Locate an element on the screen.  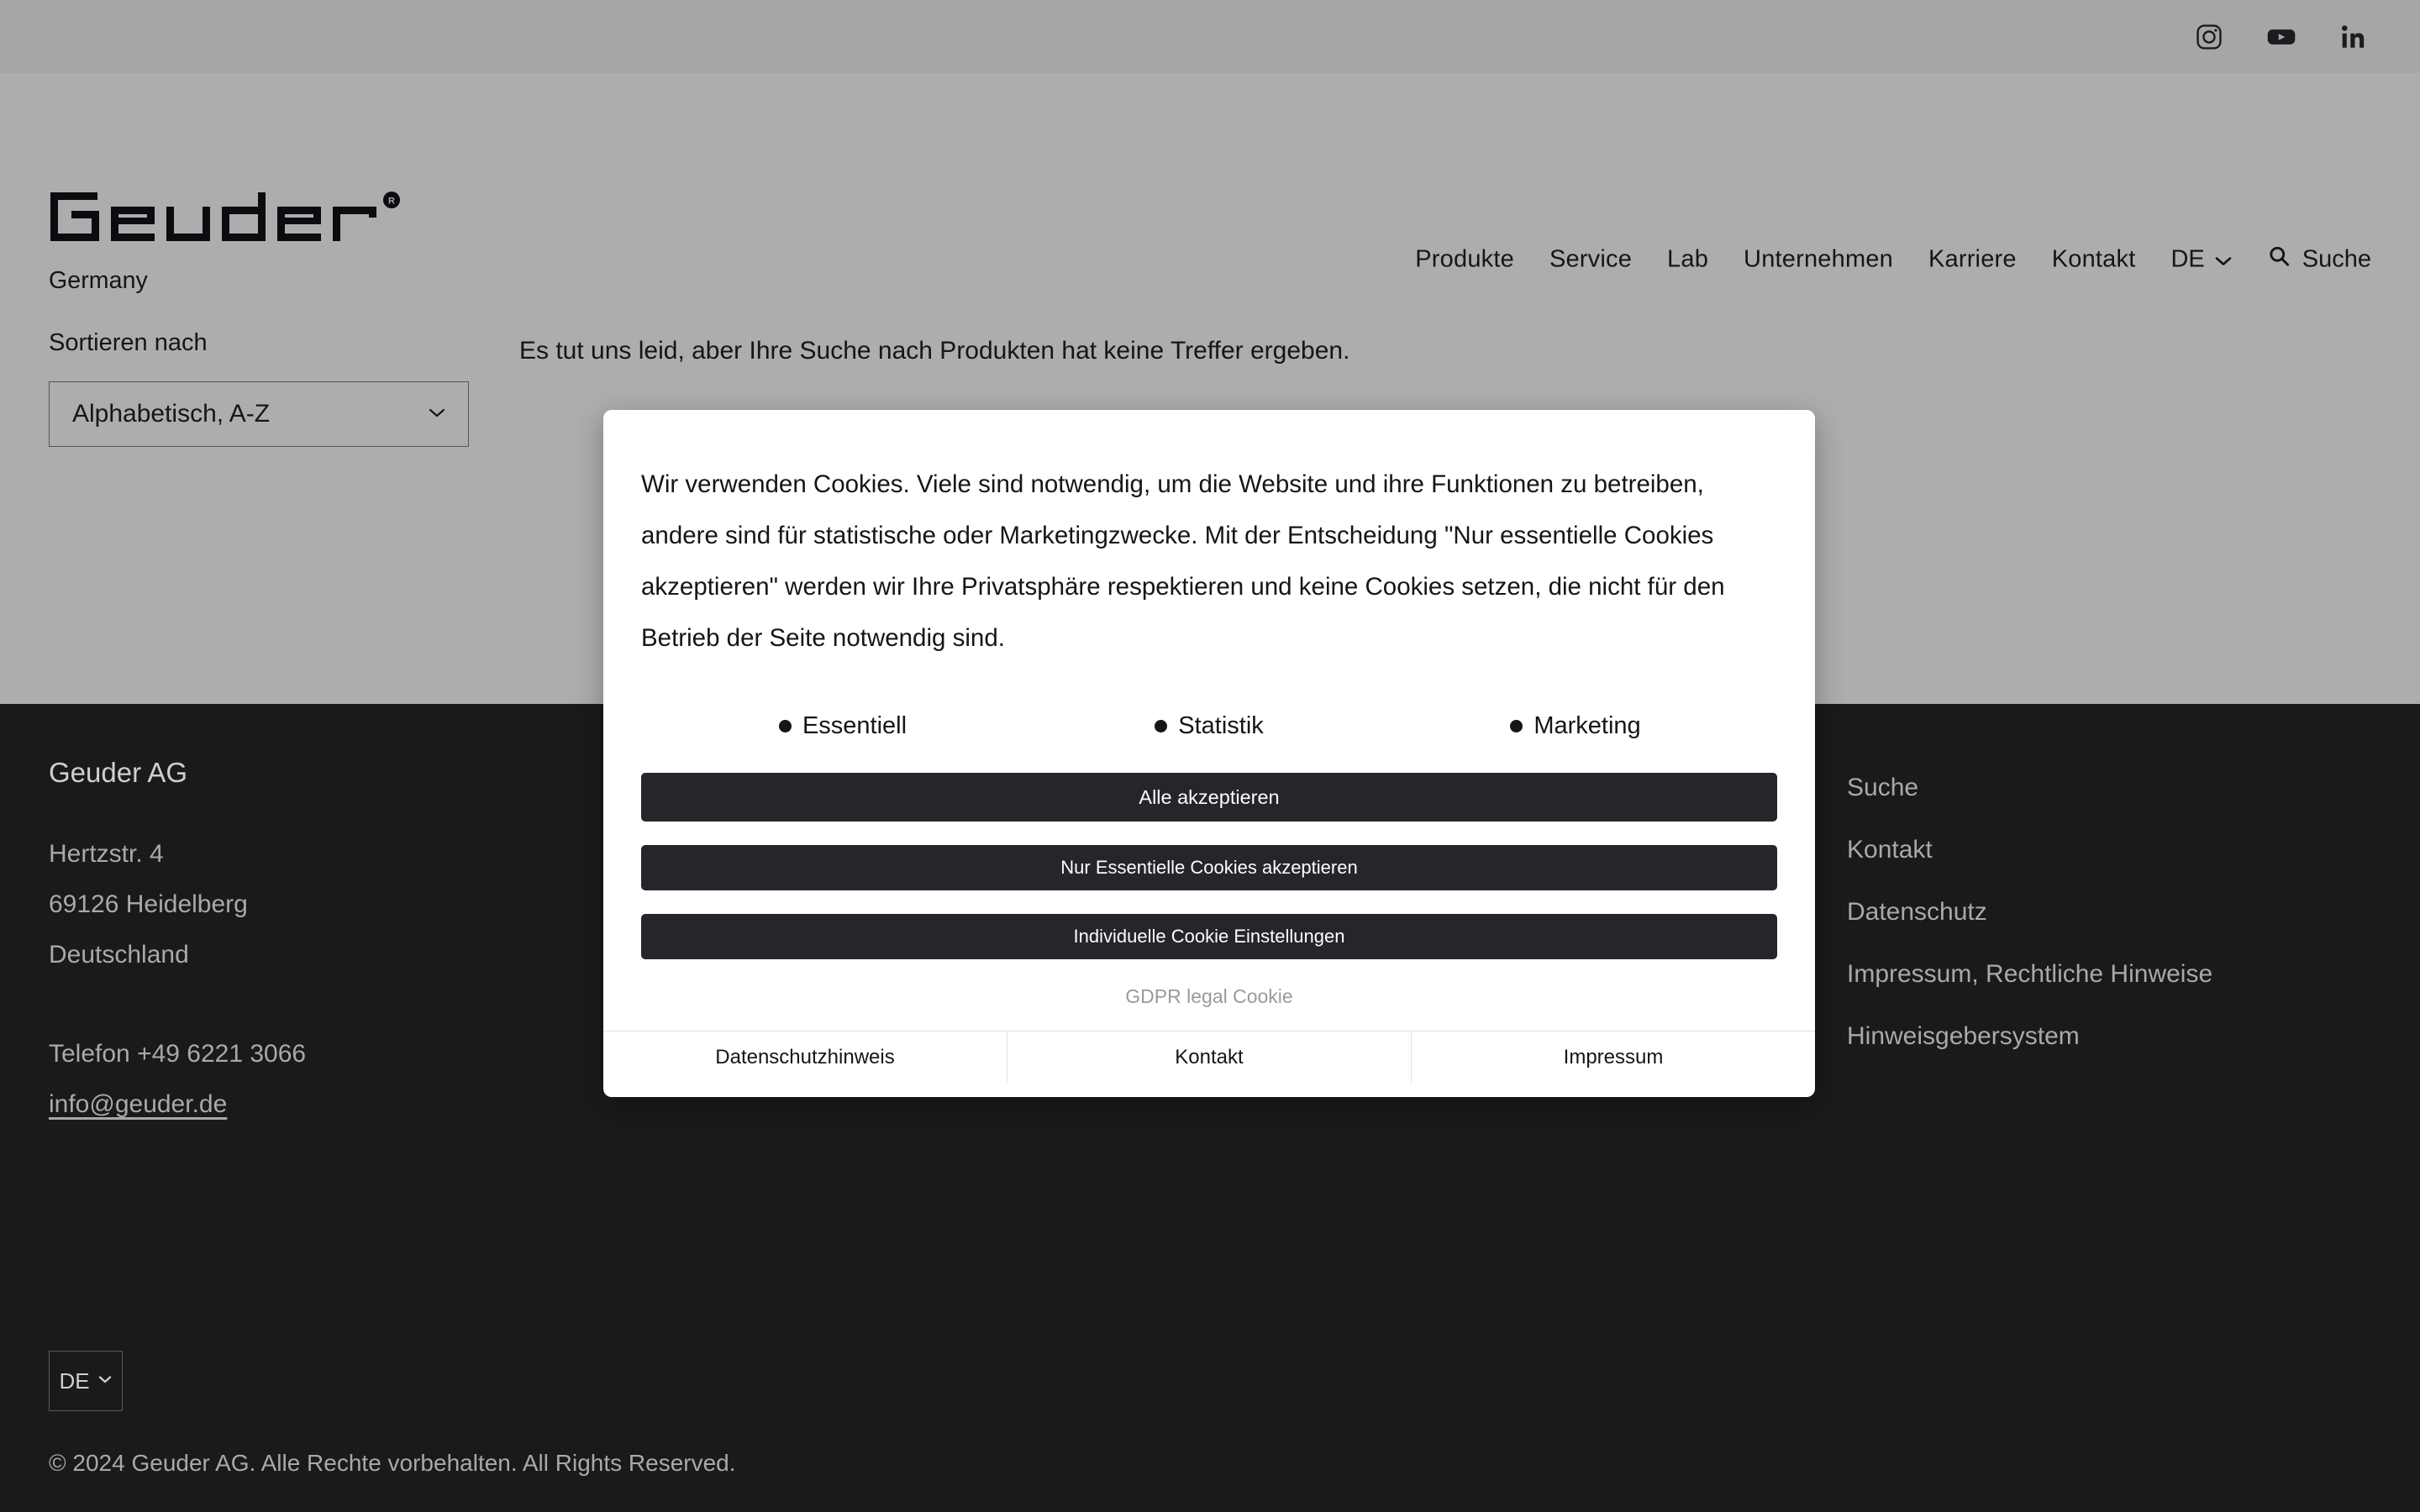
search-button: Suche is located at coordinates (2310, 260).